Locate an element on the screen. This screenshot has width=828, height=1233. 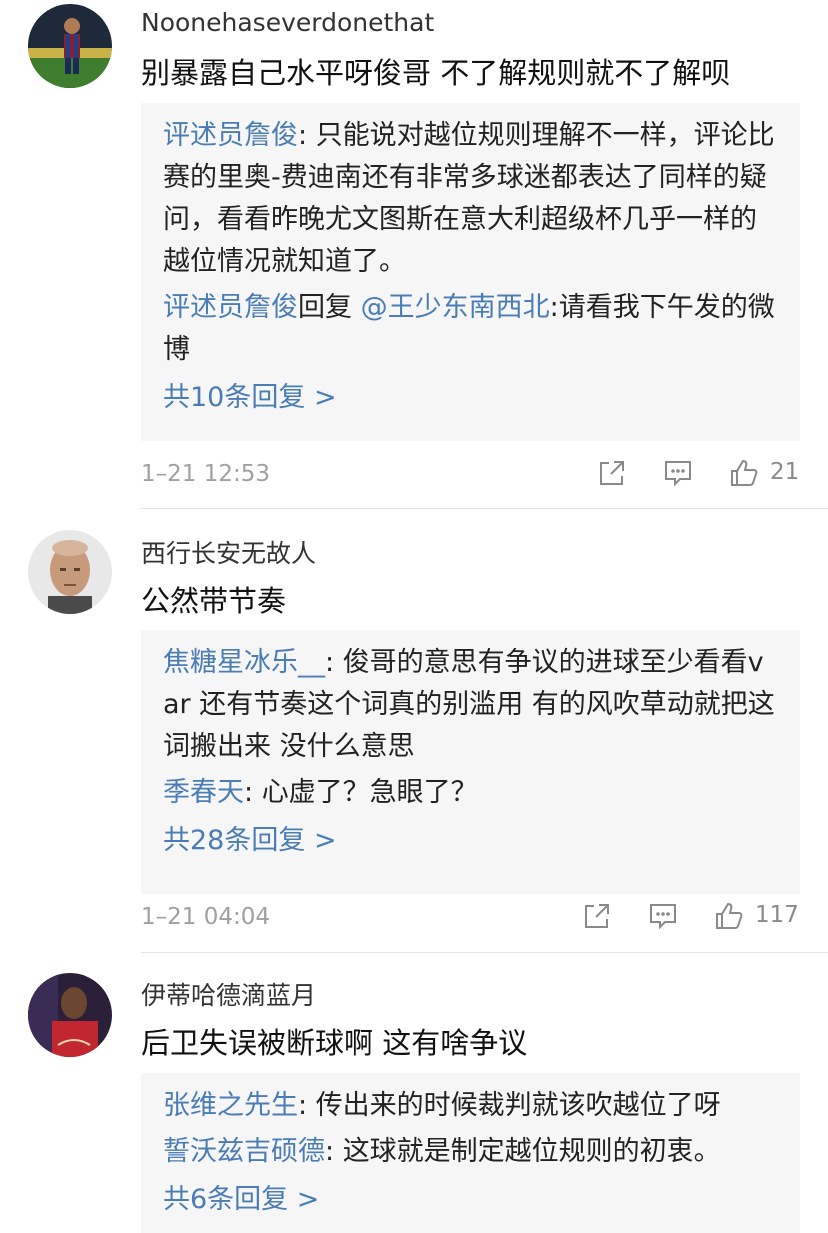
reply-item: 季春天: 心虚了？急眼了？ is located at coordinates (470, 793).